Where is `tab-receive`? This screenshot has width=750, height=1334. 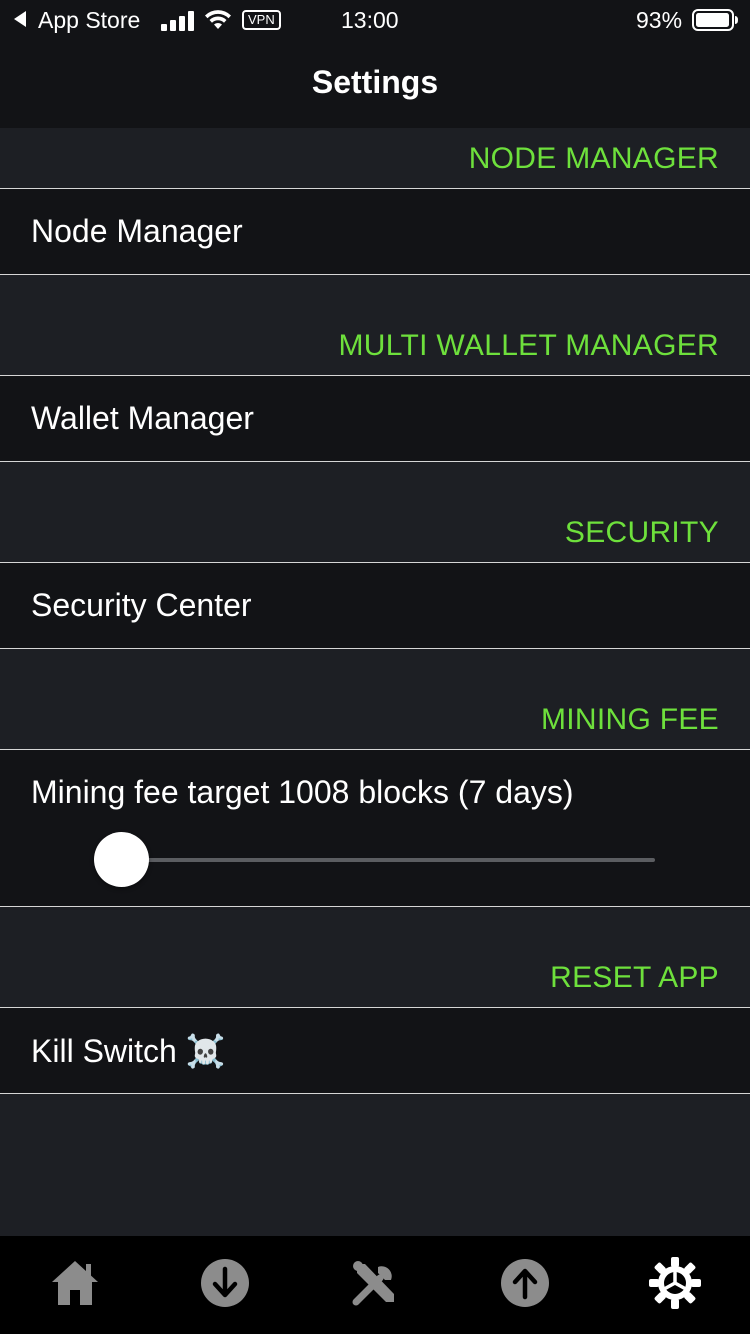 tab-receive is located at coordinates (225, 1285).